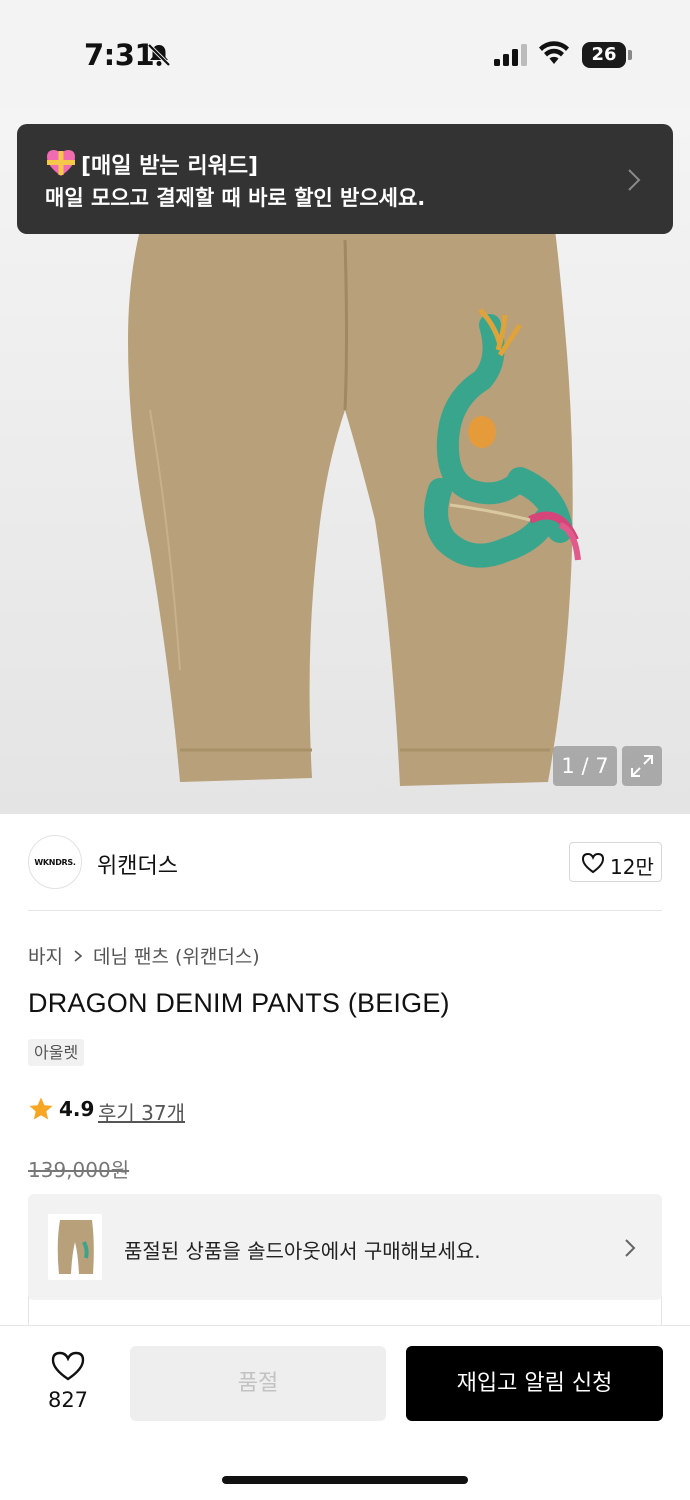 The image size is (690, 1500). I want to click on reward-title: [매일 받는 리워드], so click(151, 164).